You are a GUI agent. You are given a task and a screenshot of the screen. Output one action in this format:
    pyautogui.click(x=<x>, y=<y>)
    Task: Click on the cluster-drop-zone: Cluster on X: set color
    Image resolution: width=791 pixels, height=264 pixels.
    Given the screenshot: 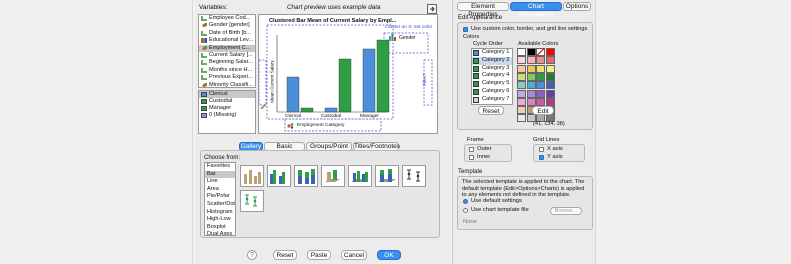 What is the action you would take?
    pyautogui.click(x=408, y=27)
    